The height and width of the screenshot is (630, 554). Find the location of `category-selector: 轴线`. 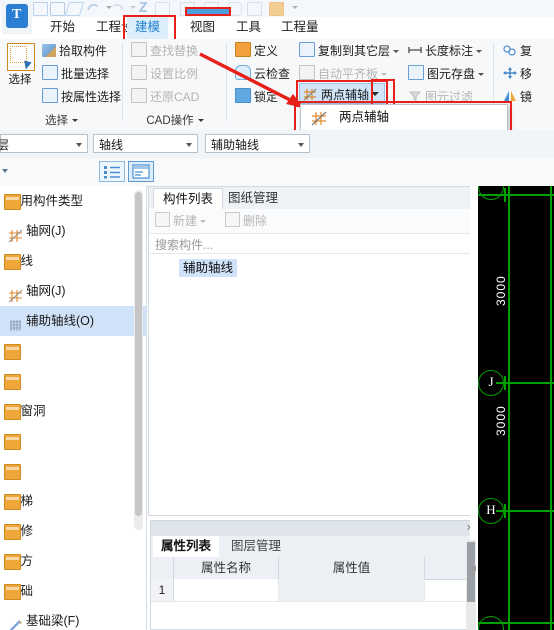

category-selector: 轴线 is located at coordinates (145, 143).